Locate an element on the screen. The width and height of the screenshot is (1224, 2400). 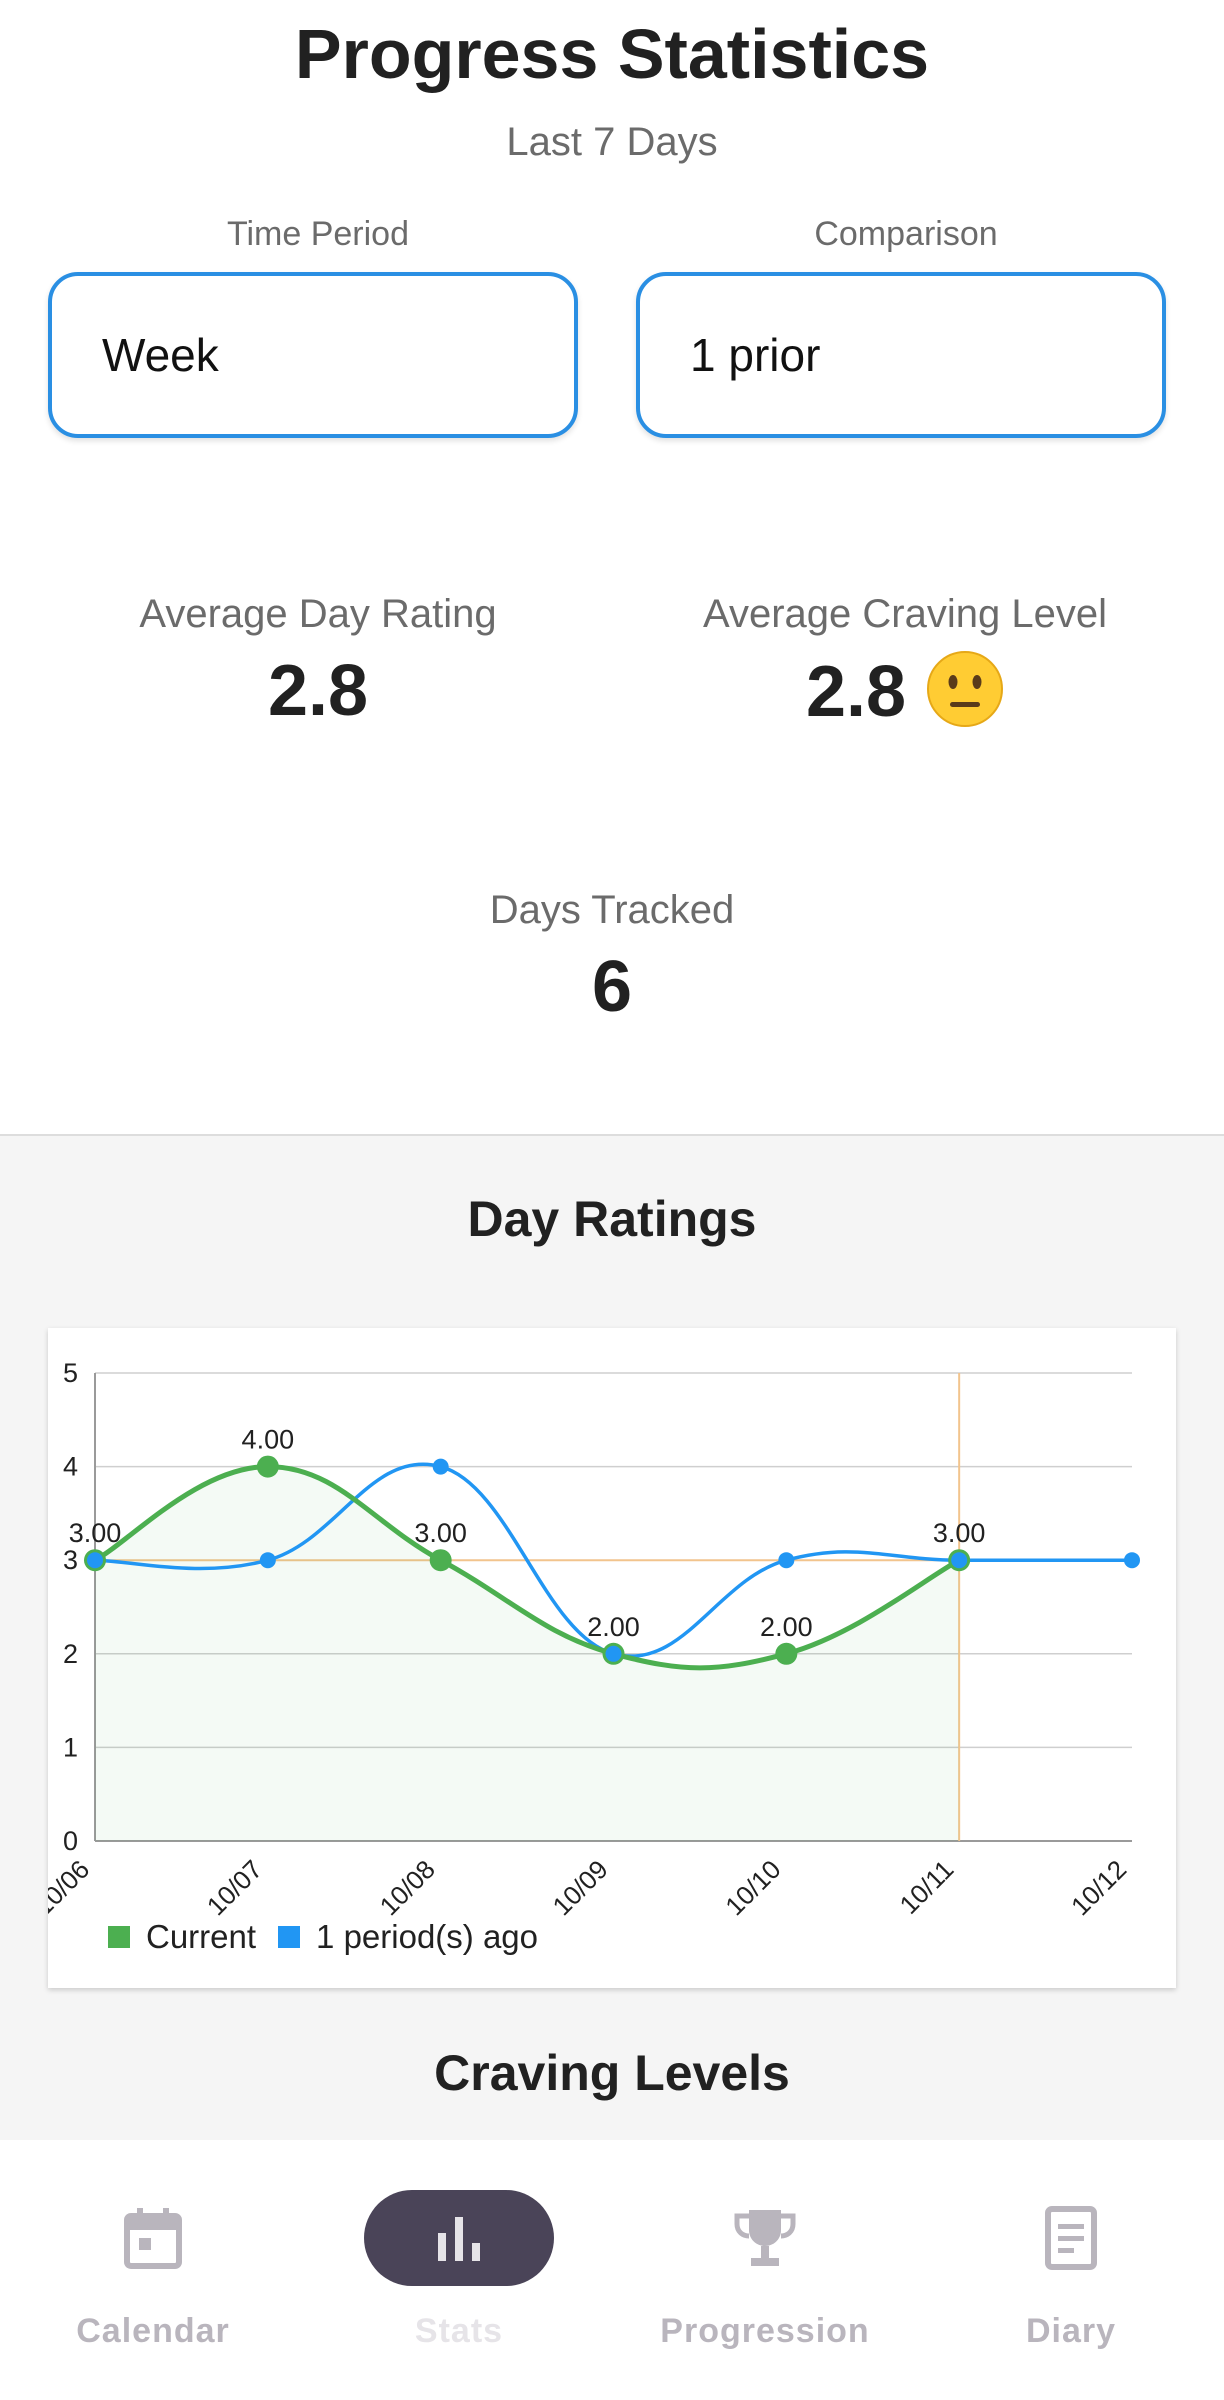
legend-item-current: Current is located at coordinates (182, 1937).